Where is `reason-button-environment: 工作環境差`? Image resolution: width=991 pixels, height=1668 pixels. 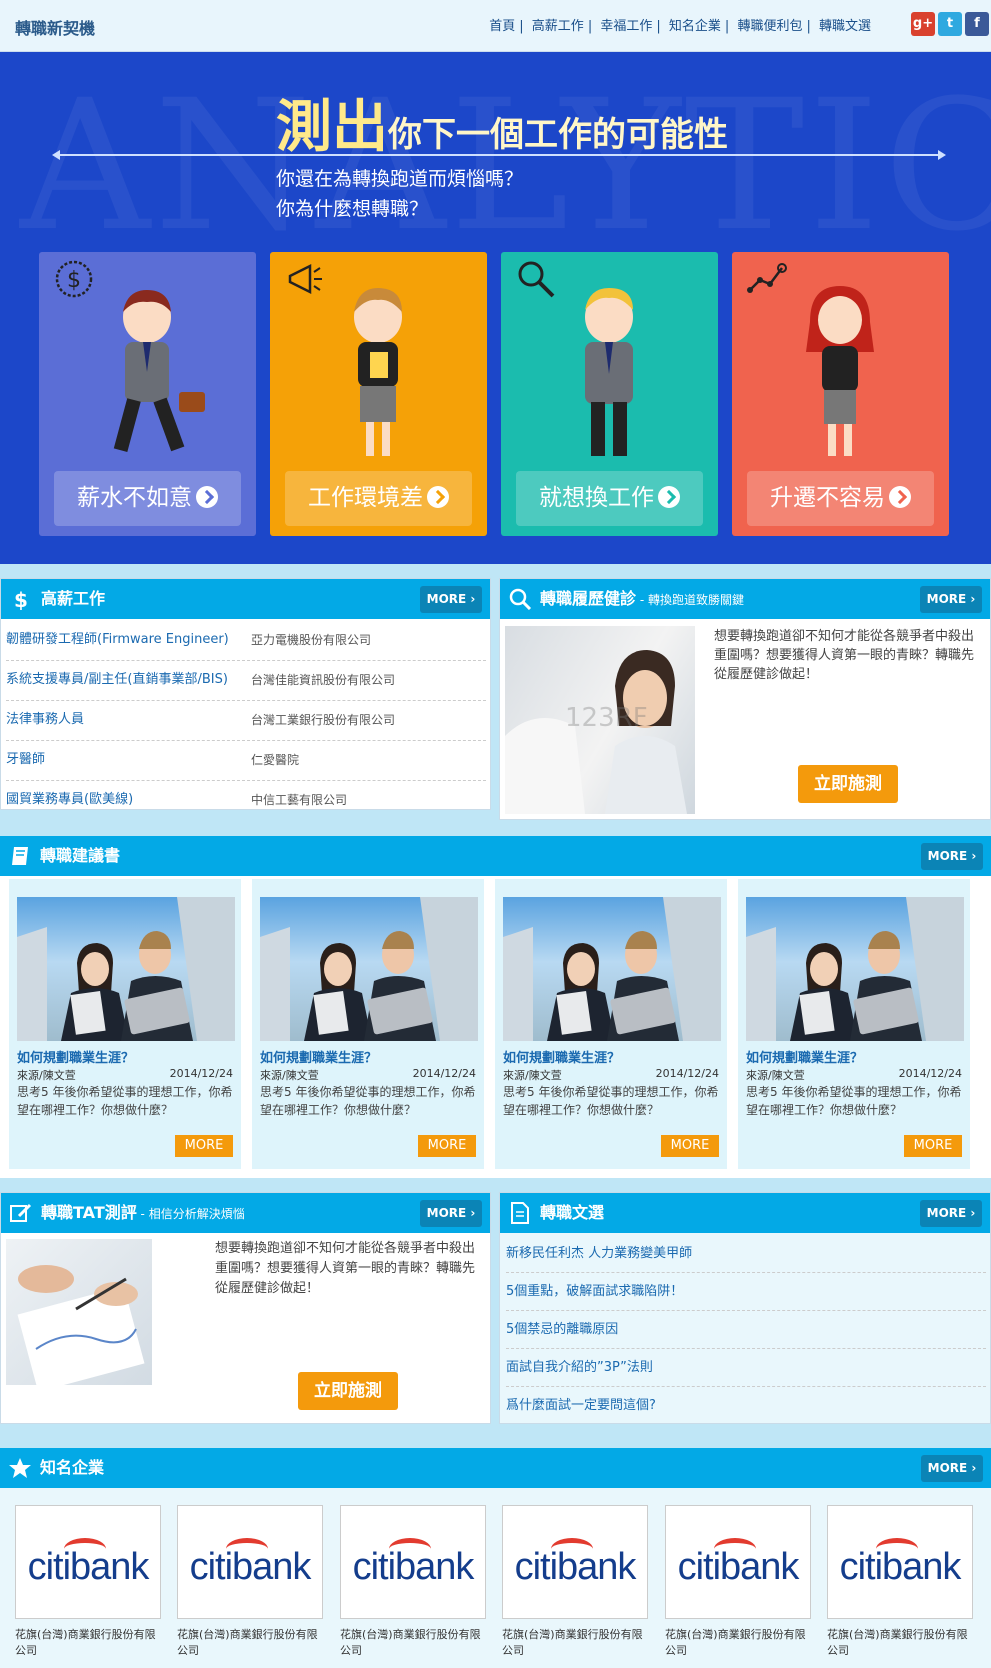 reason-button-environment: 工作環境差 is located at coordinates (378, 498).